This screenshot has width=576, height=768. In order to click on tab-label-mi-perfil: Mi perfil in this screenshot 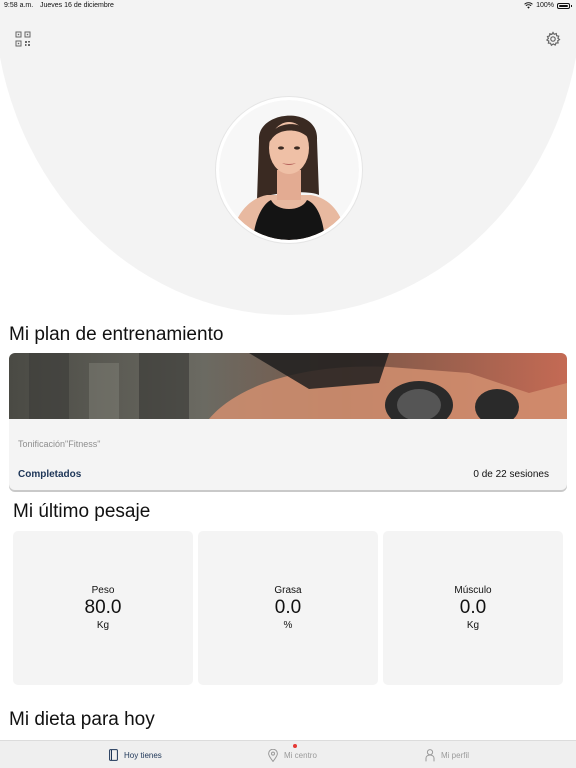, I will do `click(455, 755)`.